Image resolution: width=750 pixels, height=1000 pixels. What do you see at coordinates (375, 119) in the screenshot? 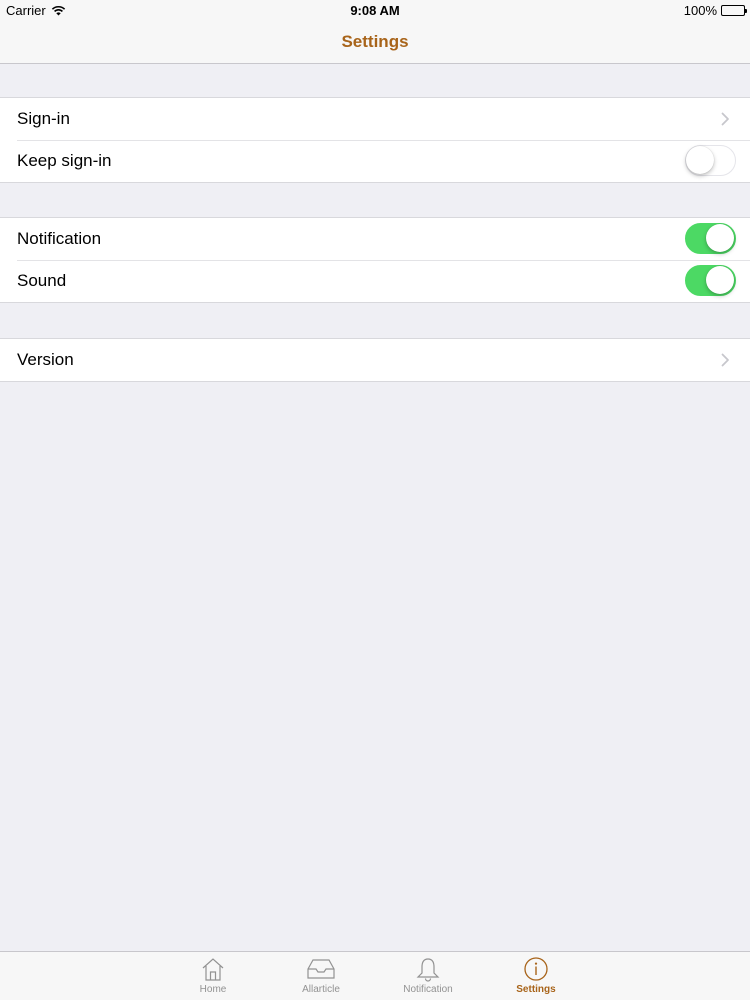
I see `row-sign-in: Sign-in` at bounding box center [375, 119].